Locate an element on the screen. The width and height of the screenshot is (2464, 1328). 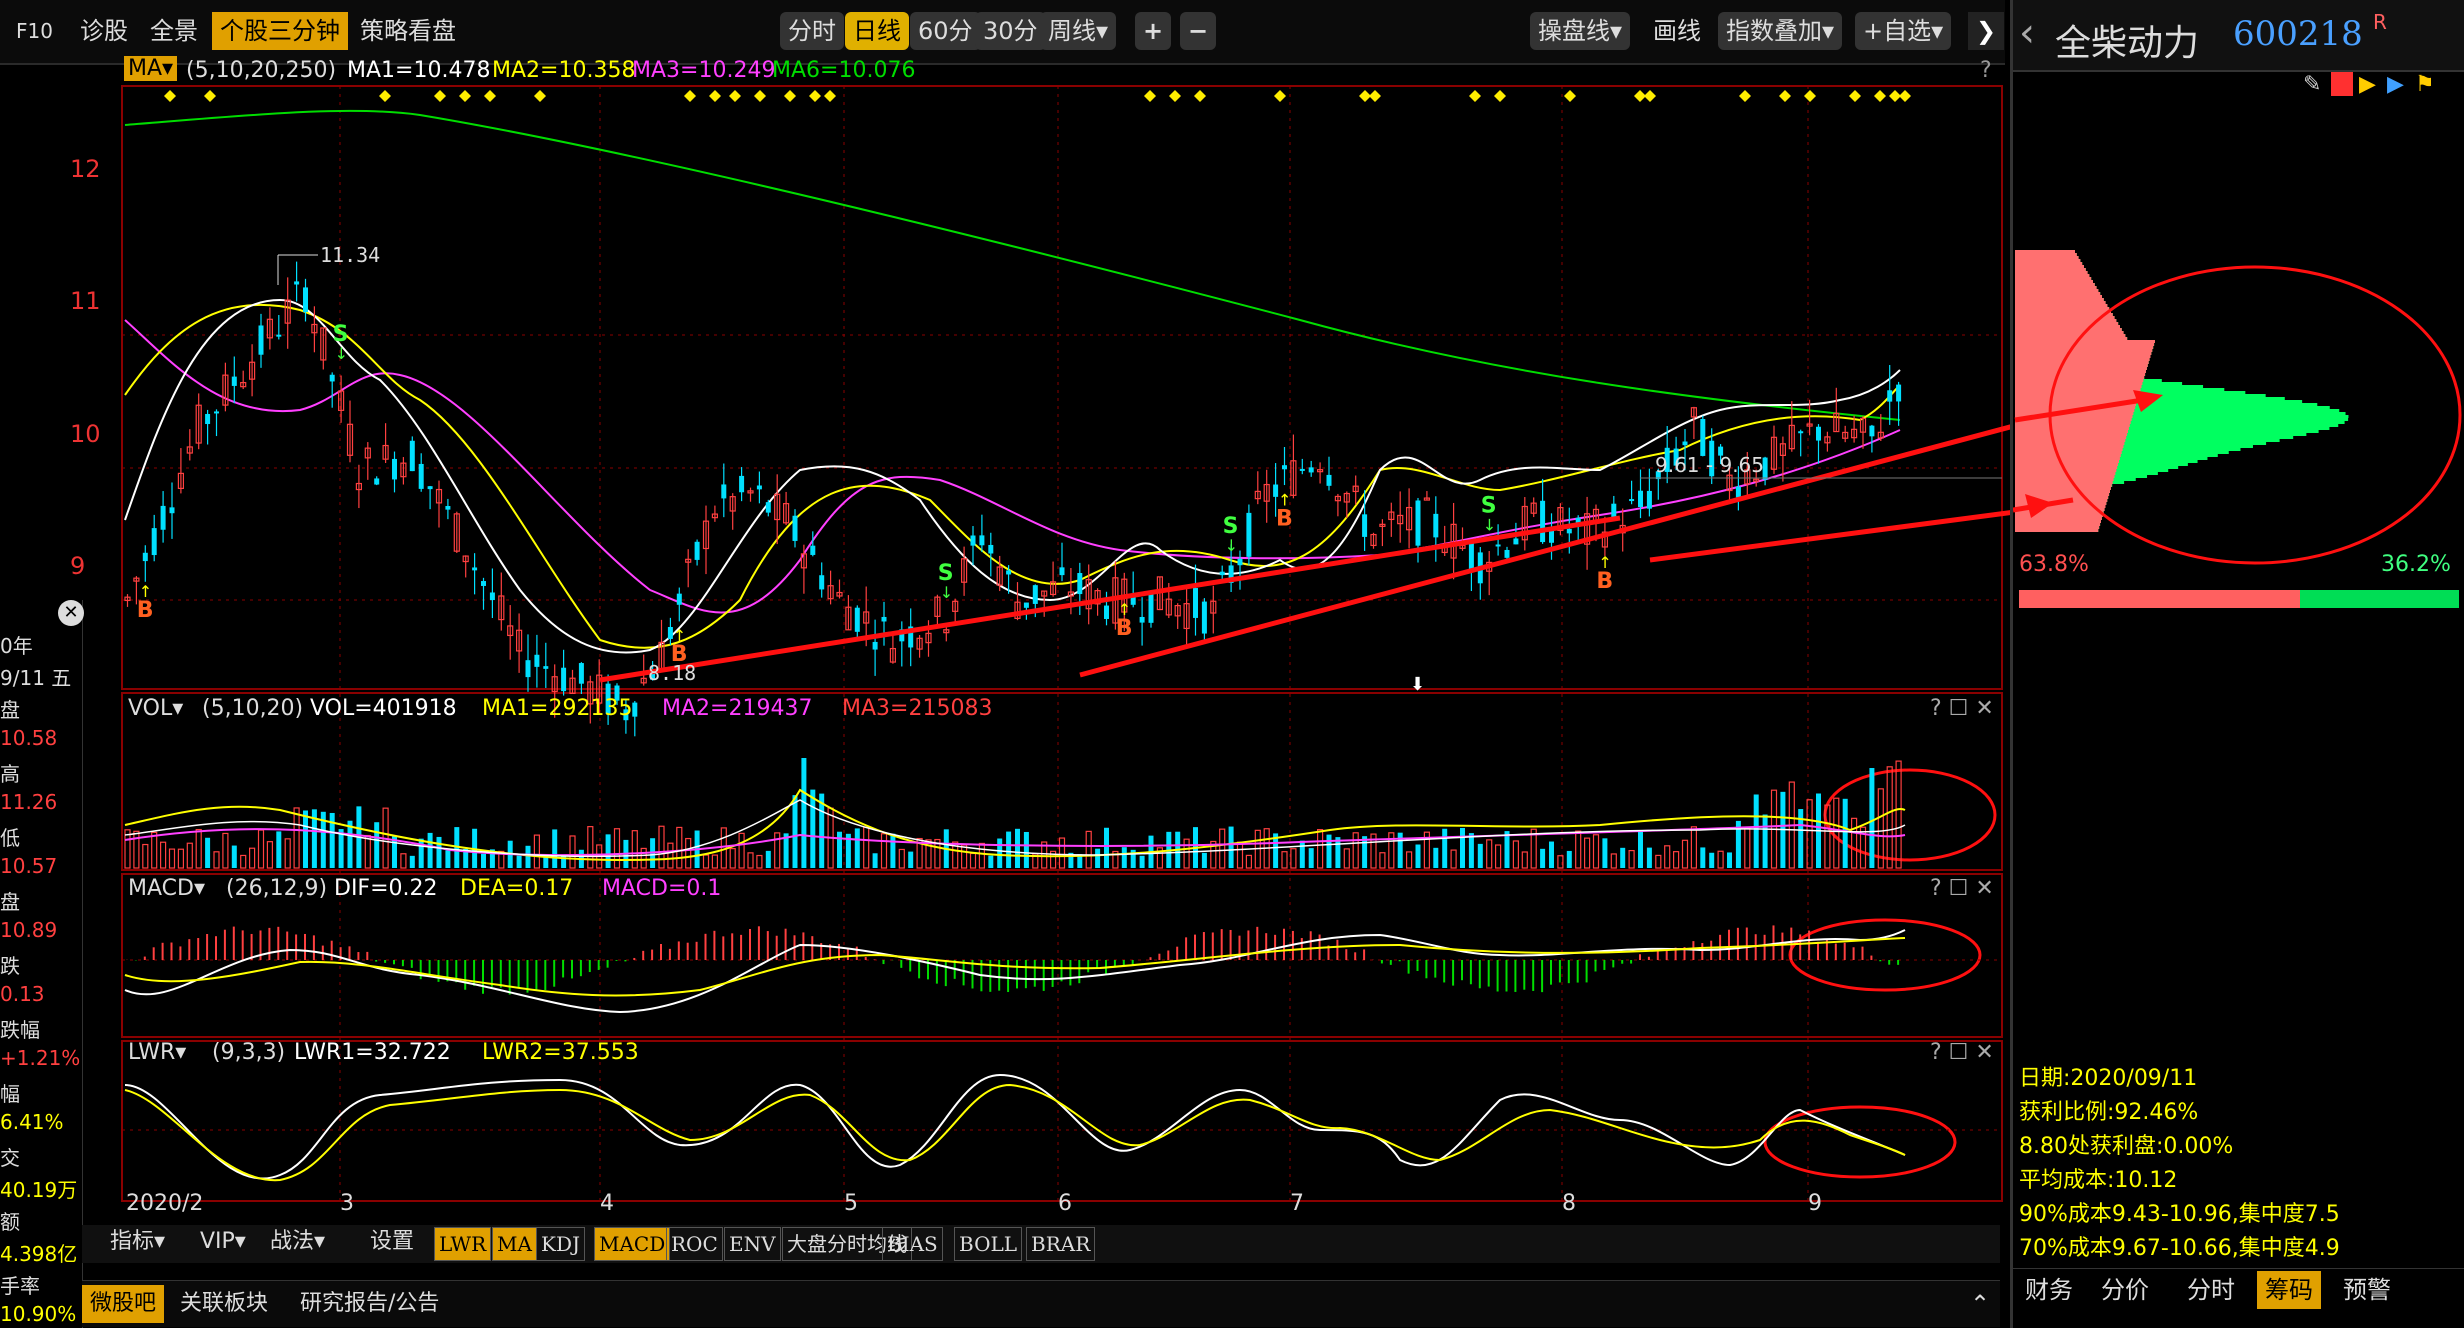
close-icon: ✕ is located at coordinates (71, 613).